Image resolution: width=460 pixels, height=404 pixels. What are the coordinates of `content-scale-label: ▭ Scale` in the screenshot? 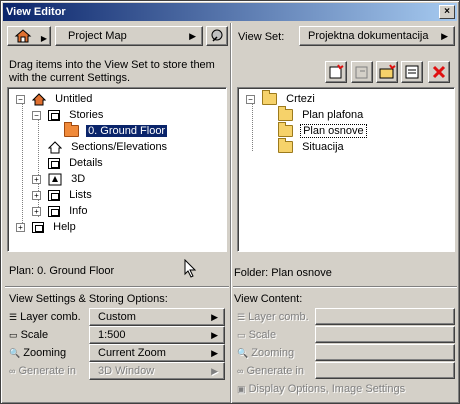 It's located at (257, 335).